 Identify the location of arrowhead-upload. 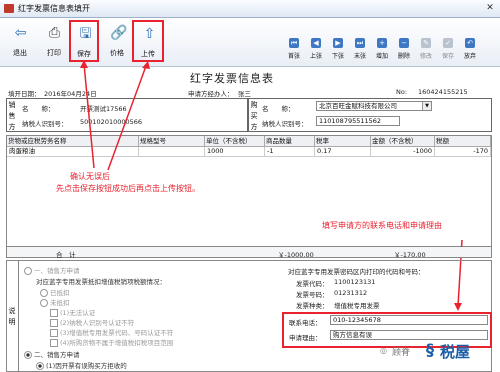
(146, 65).